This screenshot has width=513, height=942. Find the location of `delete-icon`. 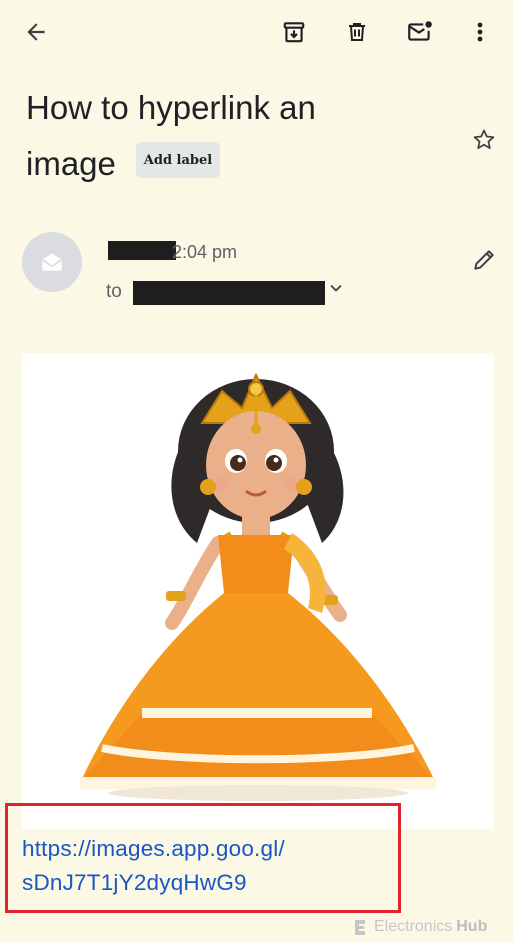

delete-icon is located at coordinates (357, 32).